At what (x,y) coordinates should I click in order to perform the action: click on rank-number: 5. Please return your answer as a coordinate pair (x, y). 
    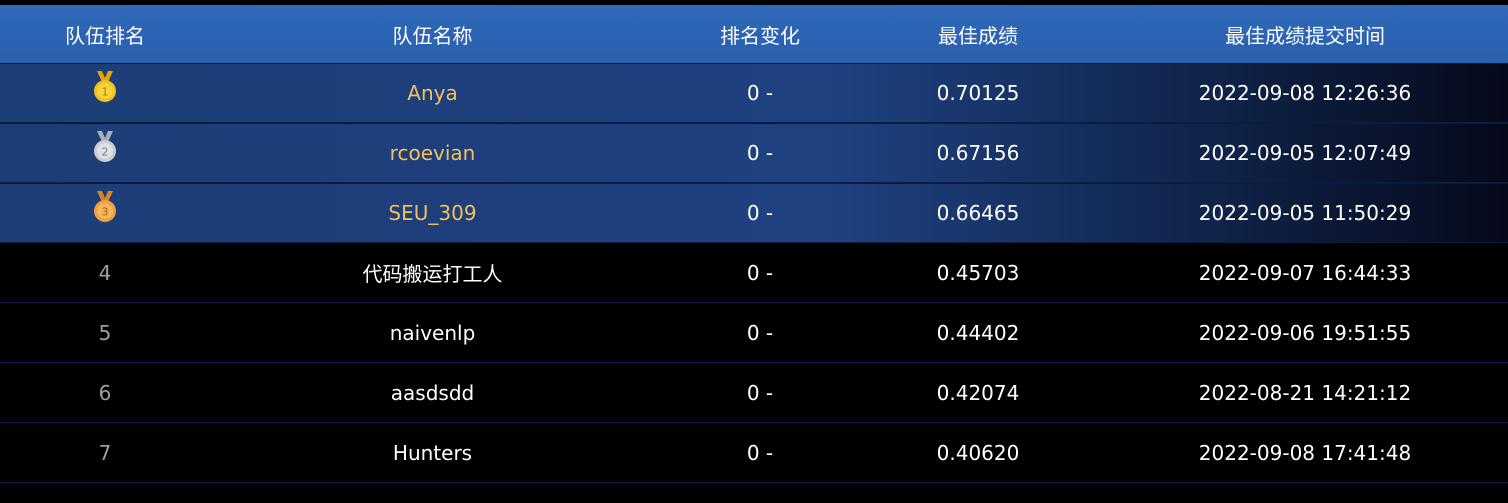
    Looking at the image, I should click on (105, 332).